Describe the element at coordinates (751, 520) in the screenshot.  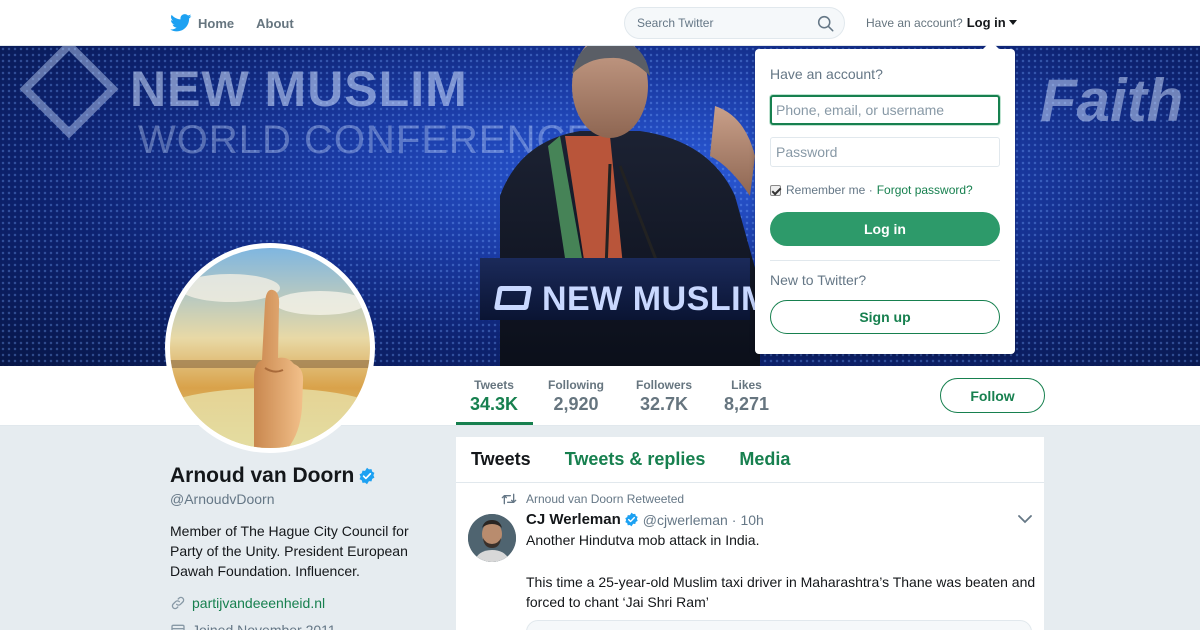
I see `tweet-timestamp: 10h` at that location.